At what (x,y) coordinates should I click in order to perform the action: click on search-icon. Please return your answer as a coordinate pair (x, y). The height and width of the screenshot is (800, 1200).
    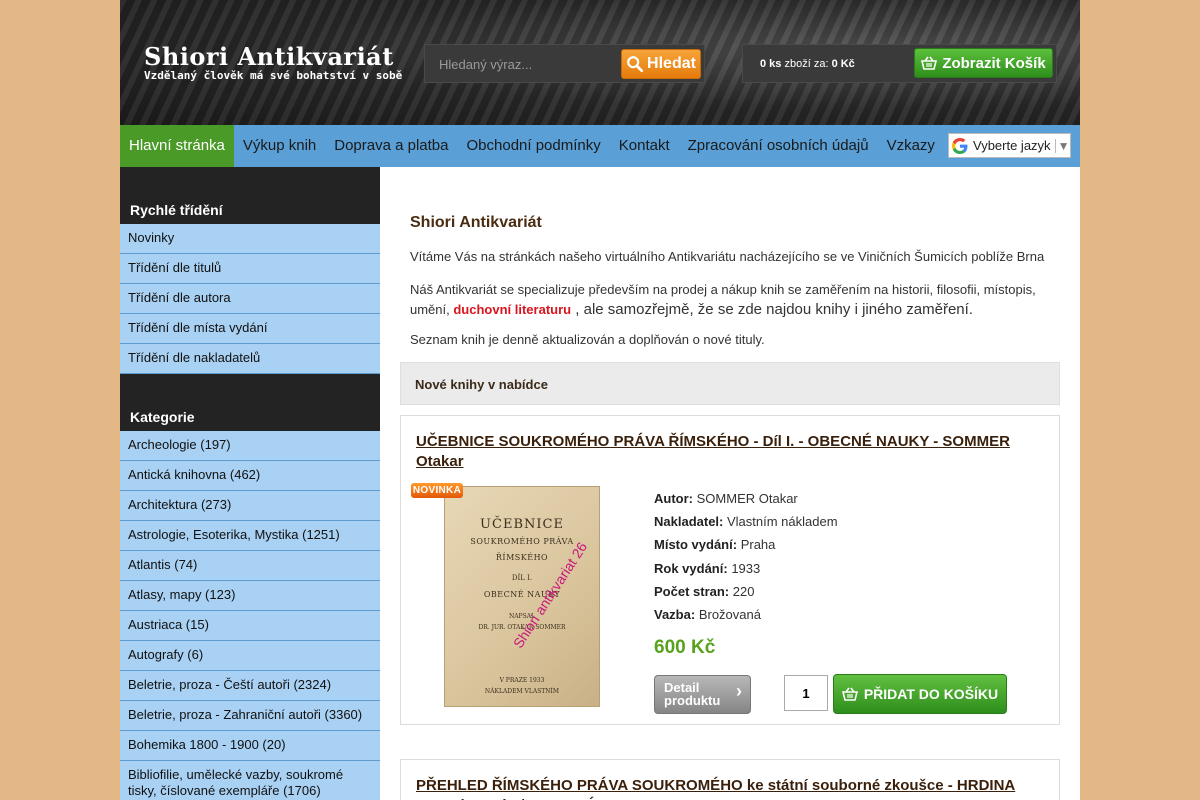
    Looking at the image, I should click on (635, 64).